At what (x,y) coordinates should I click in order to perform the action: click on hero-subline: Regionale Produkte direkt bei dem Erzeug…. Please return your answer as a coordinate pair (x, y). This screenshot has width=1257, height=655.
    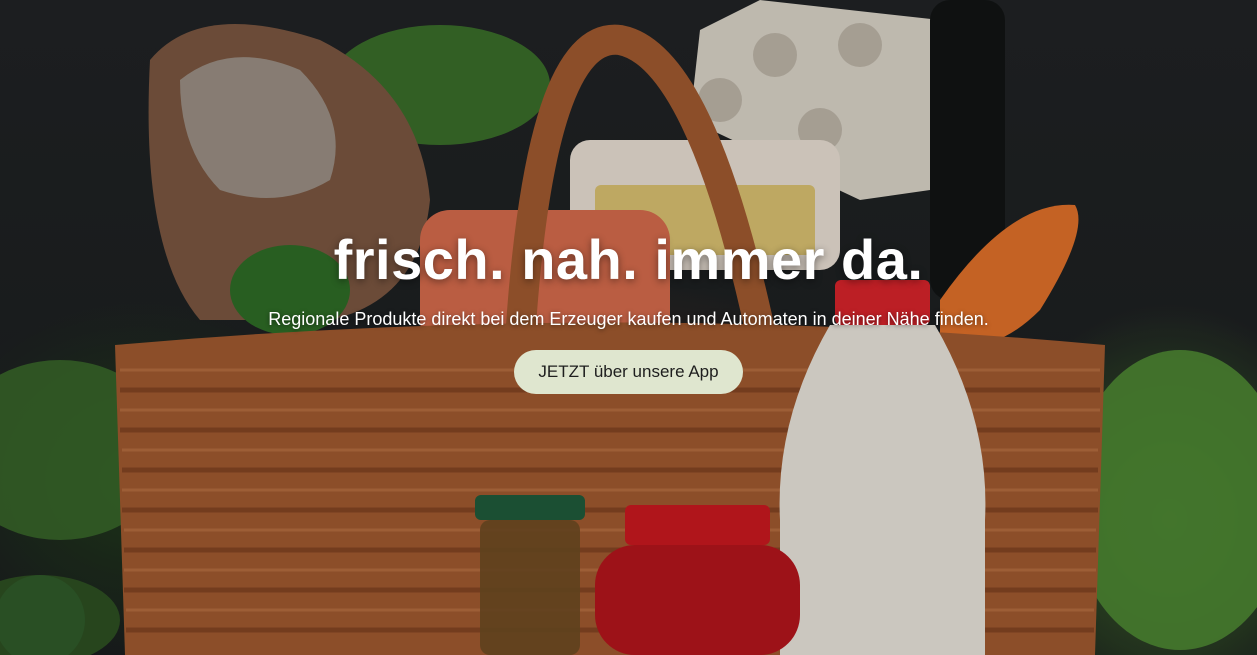
    Looking at the image, I should click on (628, 319).